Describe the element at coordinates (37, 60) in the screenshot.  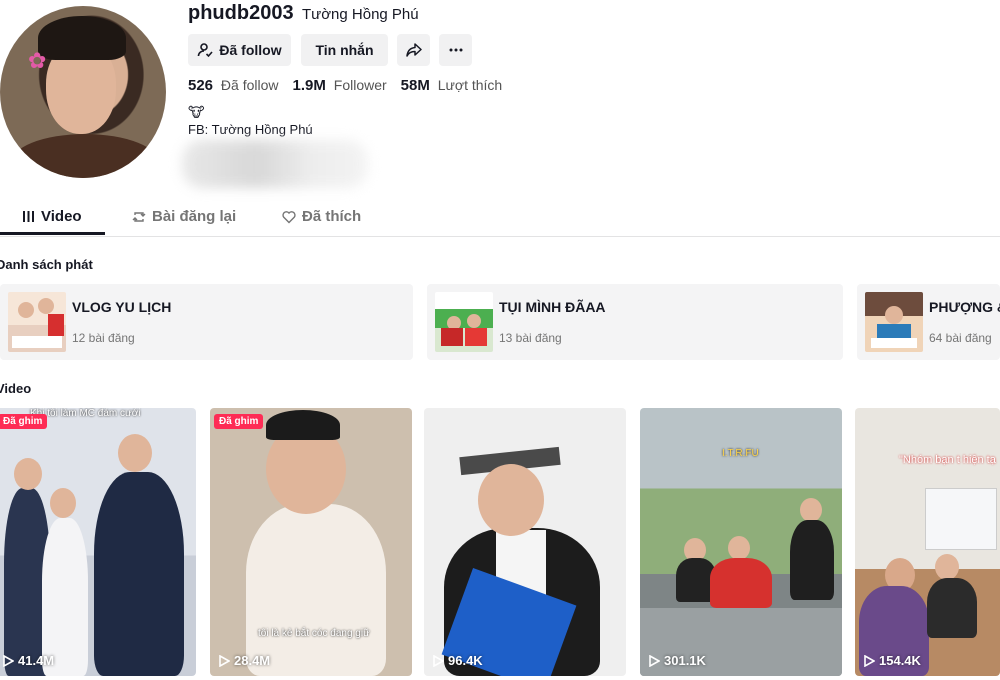
I see `flower-icon: ✿` at that location.